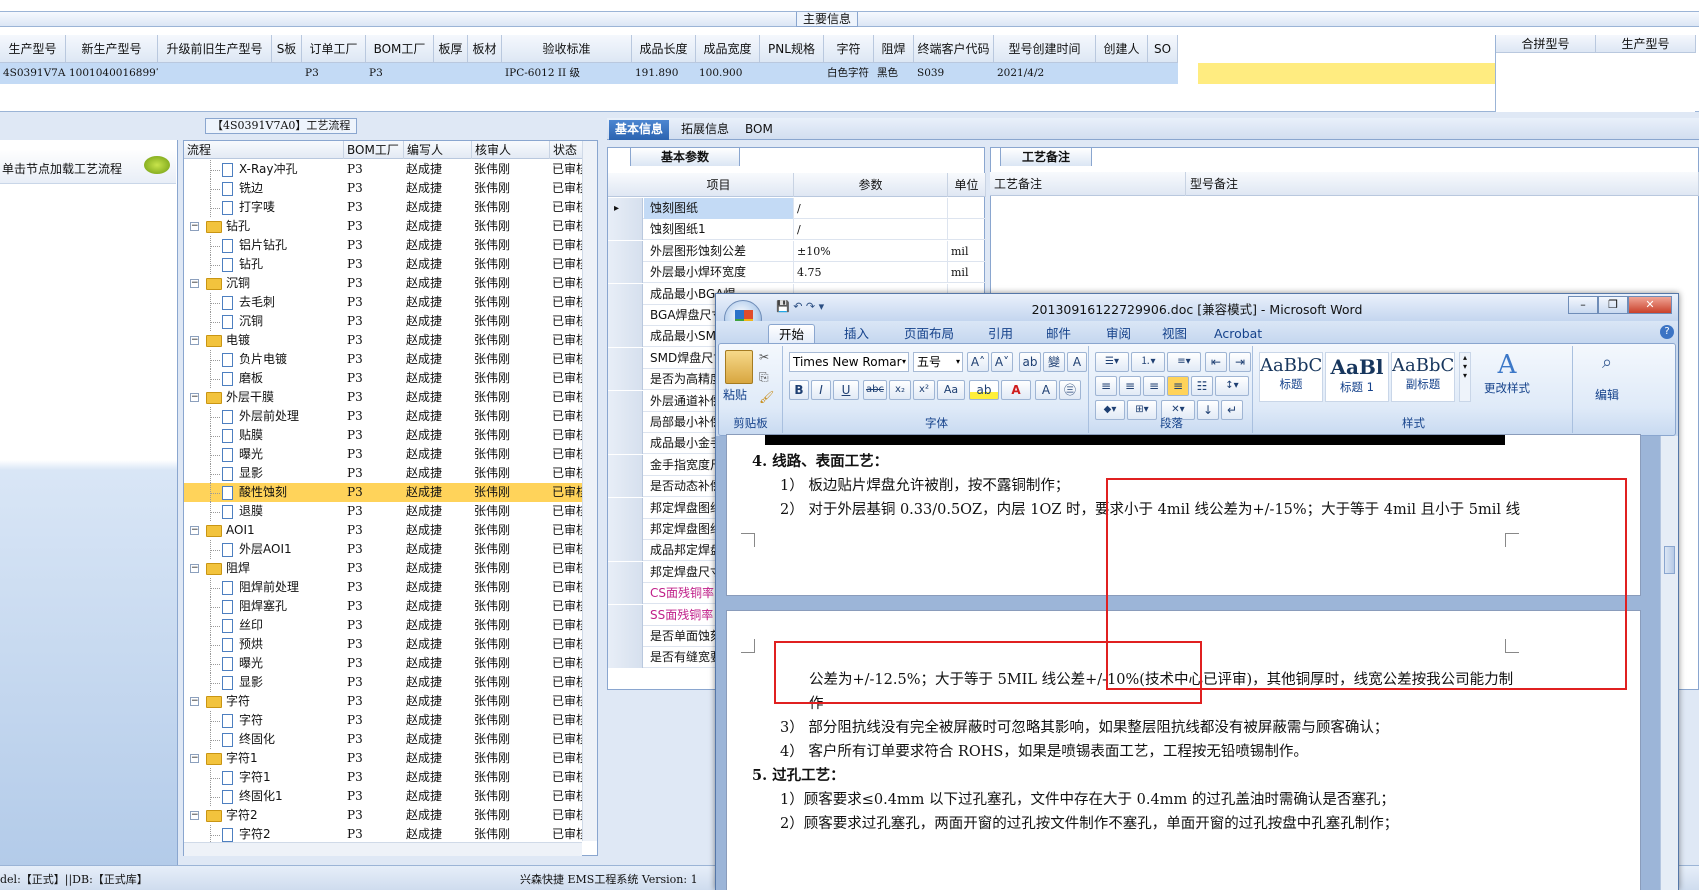 The height and width of the screenshot is (890, 1699). Describe the element at coordinates (954, 73) in the screenshot. I see `grid-cell-14: S039` at that location.